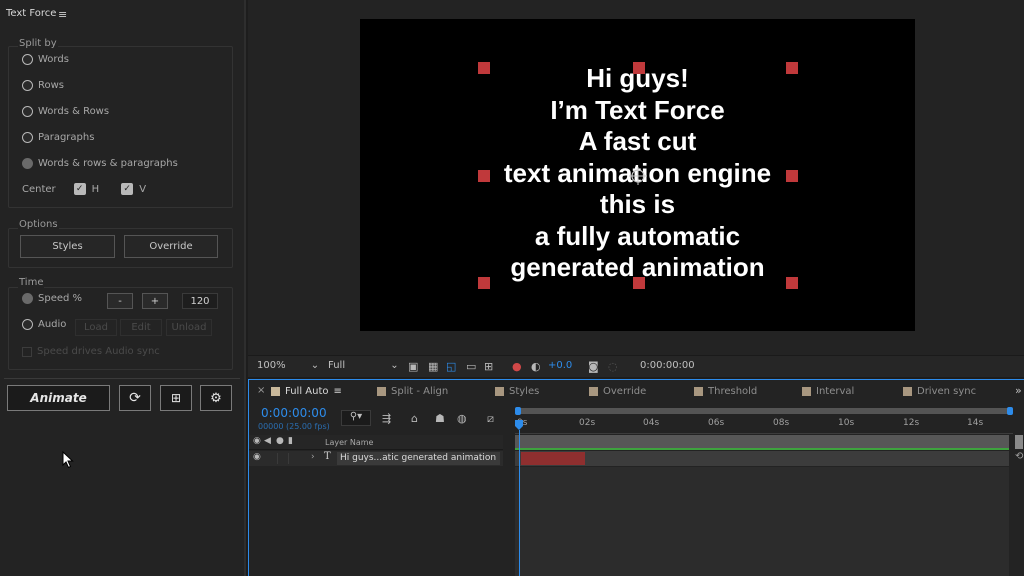 The width and height of the screenshot is (1024, 576). Describe the element at coordinates (79, 189) in the screenshot. I see `center-h-checkbox: ✓` at that location.